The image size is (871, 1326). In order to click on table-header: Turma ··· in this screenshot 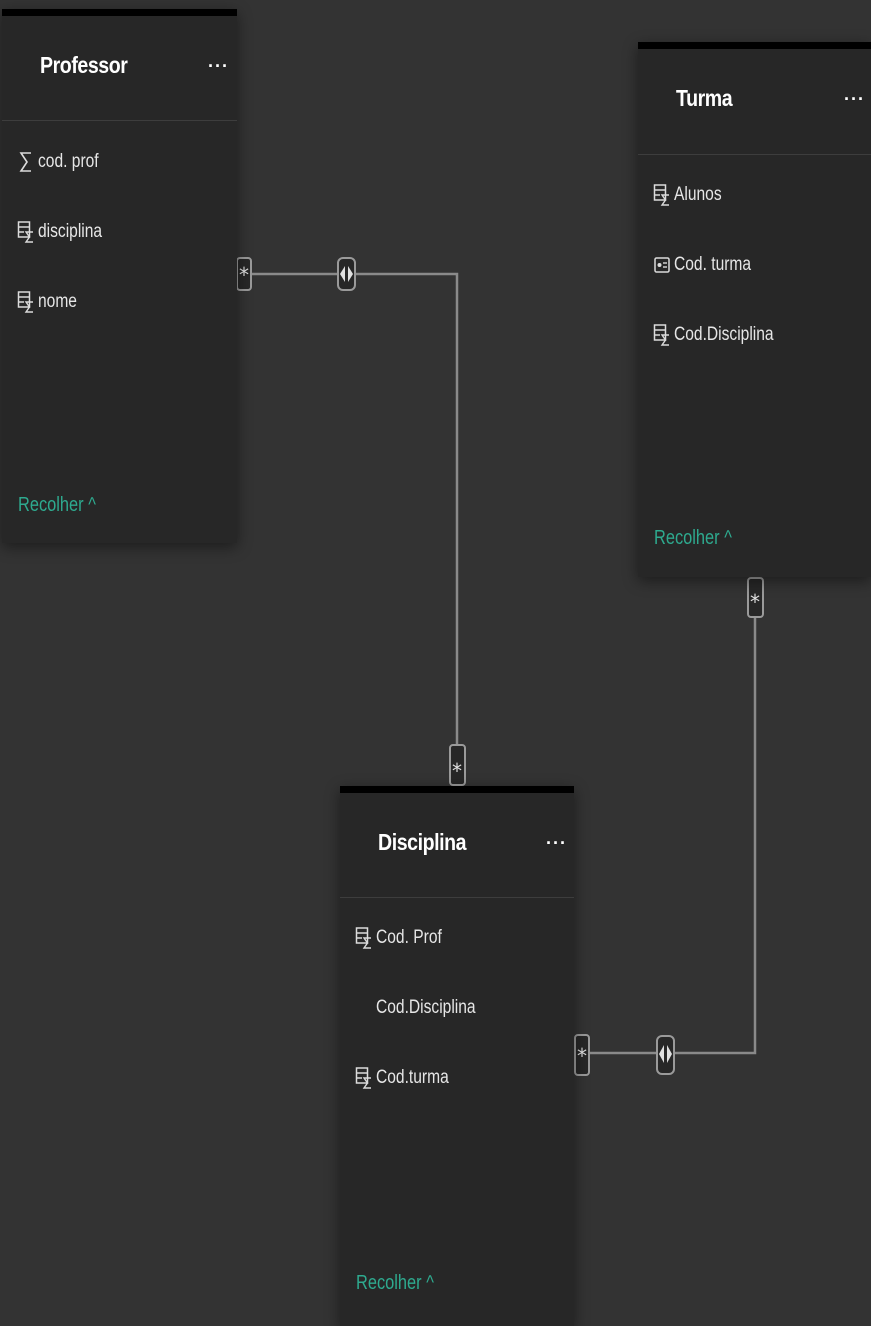, I will do `click(754, 102)`.